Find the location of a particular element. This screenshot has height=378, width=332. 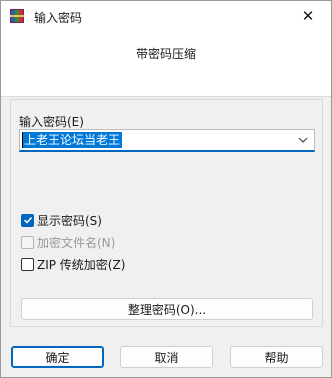

show-password-option: 显示密码(S) is located at coordinates (61, 220).